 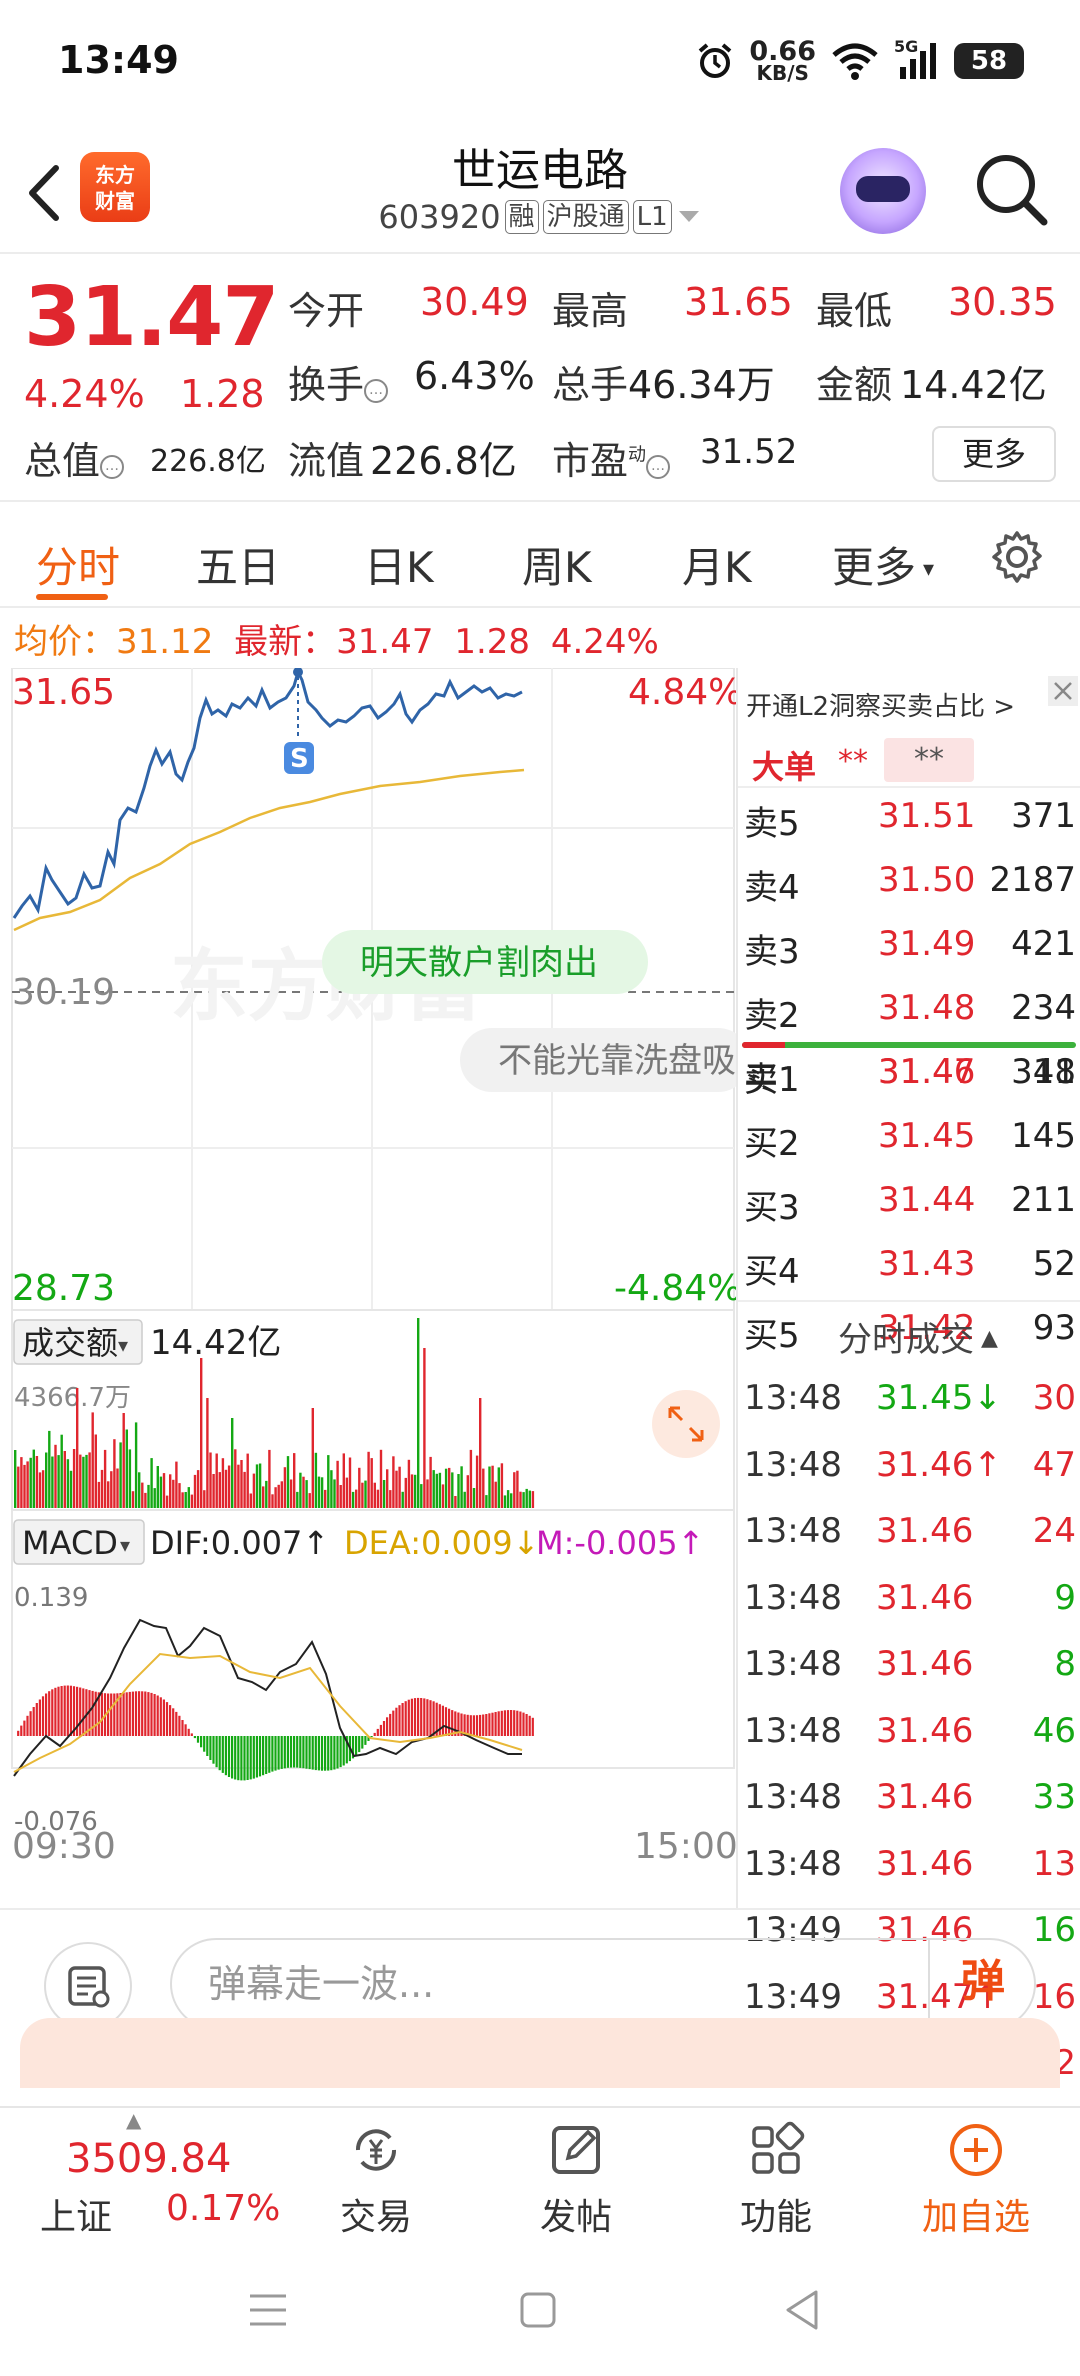 I want to click on nav-functions: 功能, so click(x=776, y=2179).